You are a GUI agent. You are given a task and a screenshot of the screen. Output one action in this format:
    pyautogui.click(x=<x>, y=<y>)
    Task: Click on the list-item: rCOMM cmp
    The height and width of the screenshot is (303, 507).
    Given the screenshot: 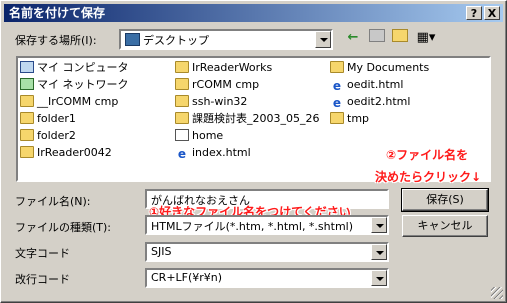 What is the action you would take?
    pyautogui.click(x=217, y=85)
    